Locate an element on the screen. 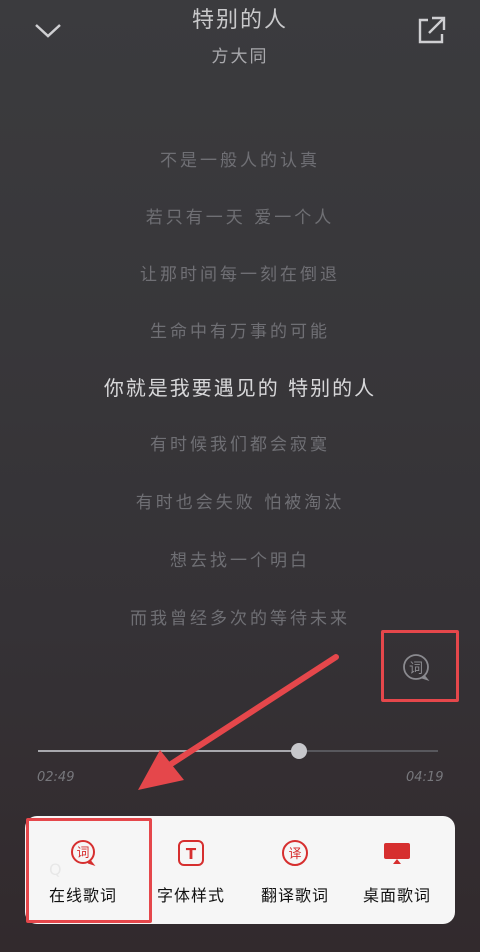 The height and width of the screenshot is (952, 480). annotation-arrow is located at coordinates (238, 722).